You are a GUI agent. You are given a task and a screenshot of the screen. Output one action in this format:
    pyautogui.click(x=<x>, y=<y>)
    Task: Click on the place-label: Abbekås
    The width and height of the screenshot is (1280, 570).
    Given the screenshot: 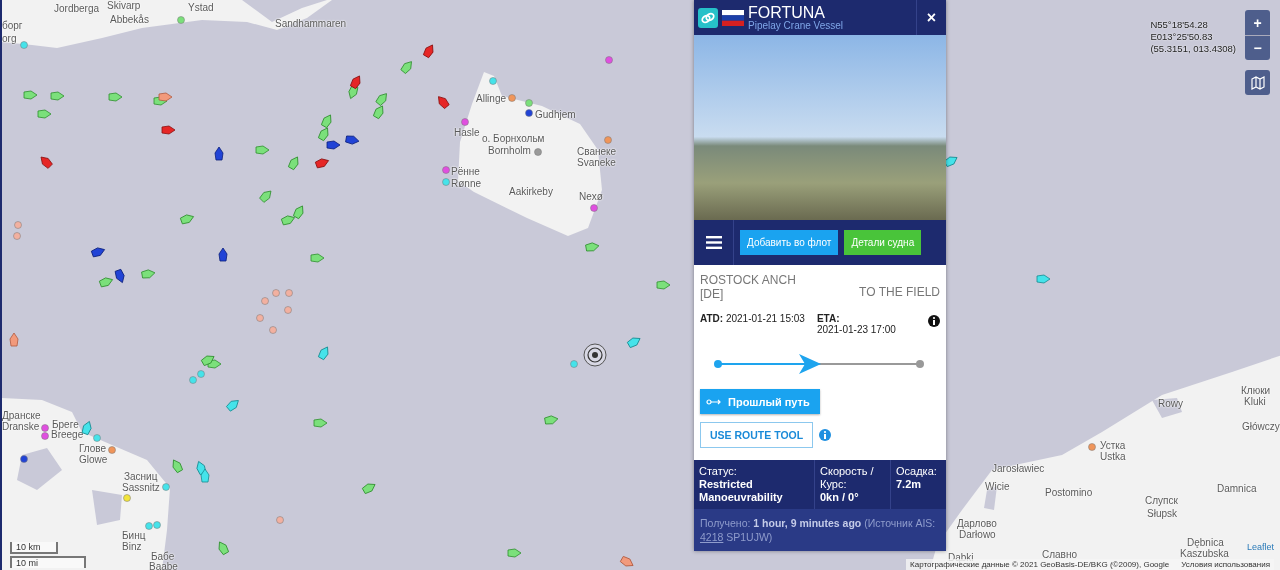 What is the action you would take?
    pyautogui.click(x=129, y=19)
    